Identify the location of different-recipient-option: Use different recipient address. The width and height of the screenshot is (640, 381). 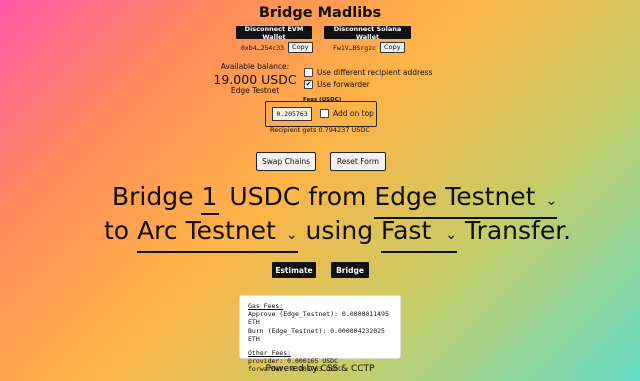
(368, 72).